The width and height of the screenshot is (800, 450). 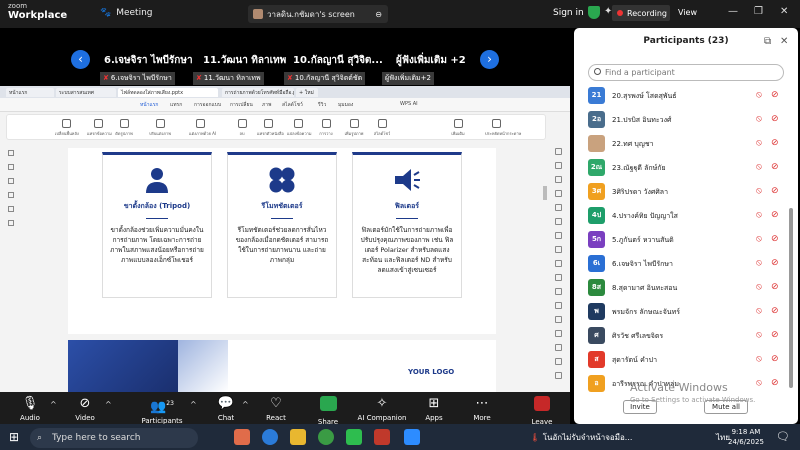 I want to click on tool-button: เพิ่มรูปภาพ, so click(x=354, y=128).